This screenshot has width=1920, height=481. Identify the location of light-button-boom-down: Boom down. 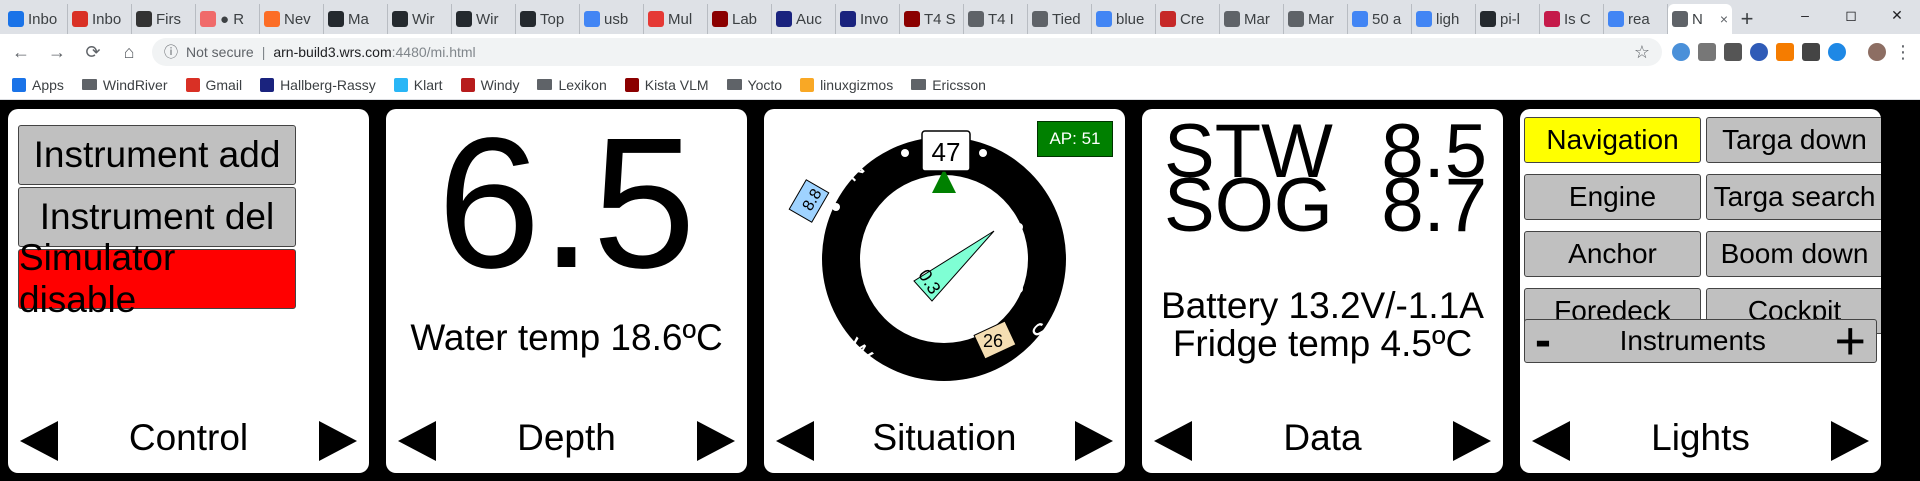
(1793, 254).